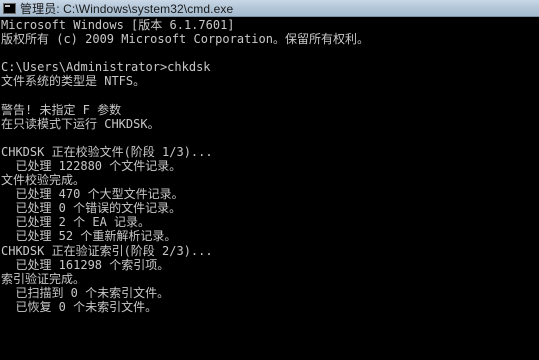 Image resolution: width=539 pixels, height=360 pixels. What do you see at coordinates (85, 292) in the screenshot?
I see `console-line: 已扫描到 0 个未索引文件。` at bounding box center [85, 292].